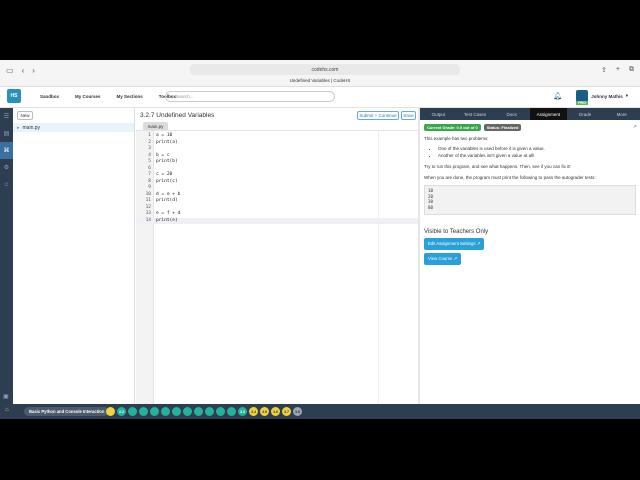  Describe the element at coordinates (148, 220) in the screenshot. I see `line-number: 14` at that location.